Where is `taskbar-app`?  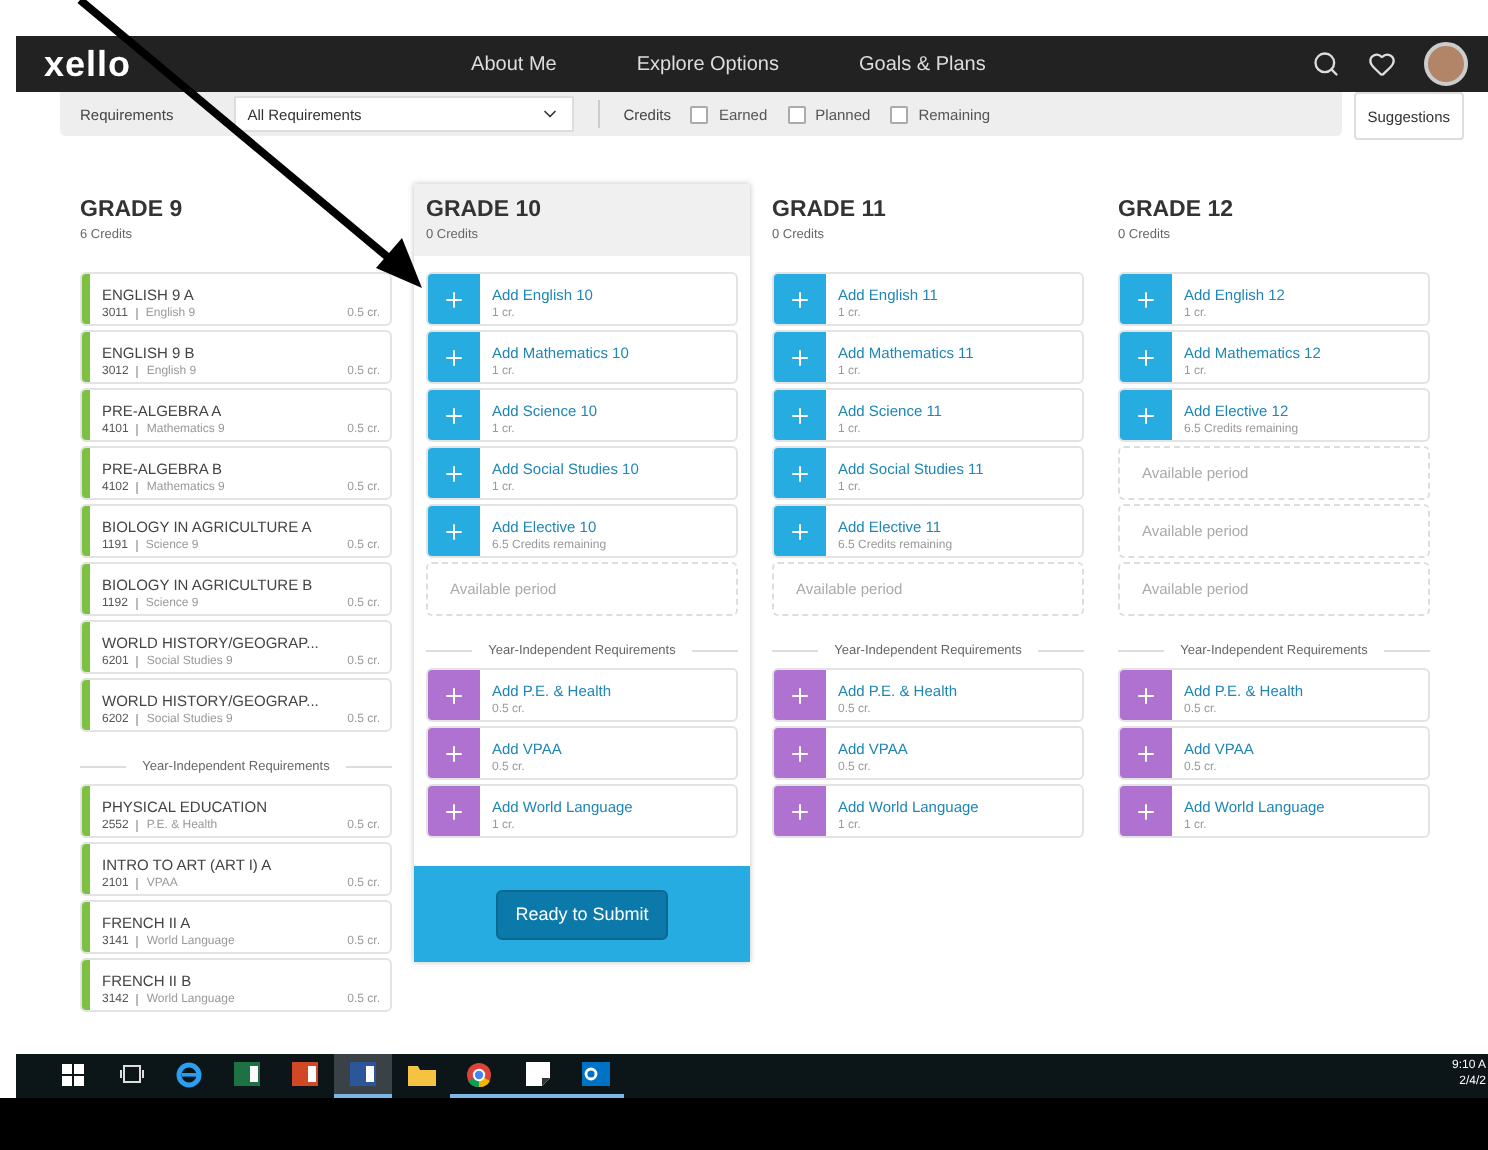
taskbar-app is located at coordinates (363, 1076).